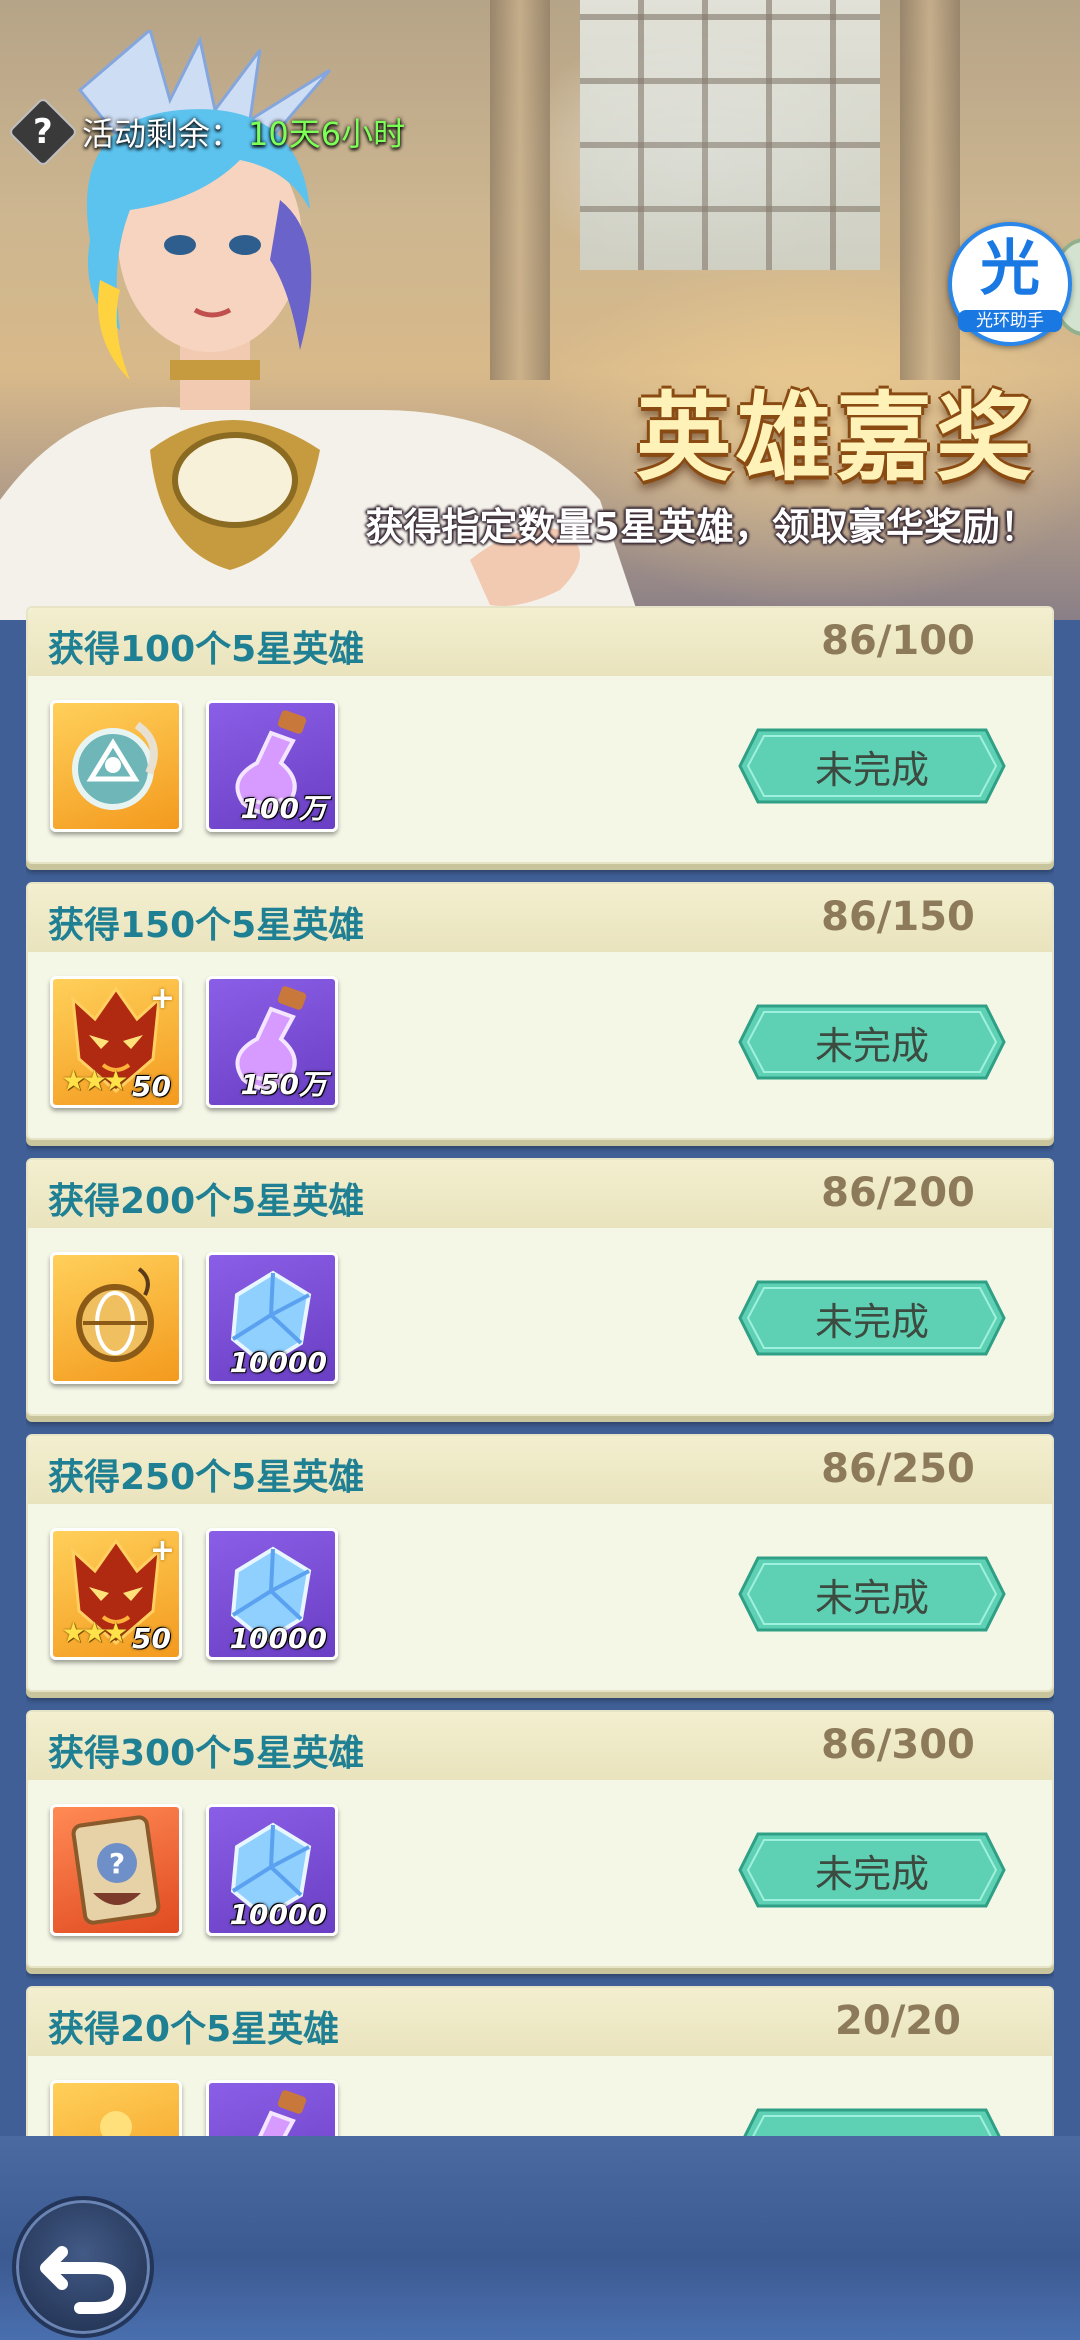  Describe the element at coordinates (540, 735) in the screenshot. I see `task-card: 获得100个5星英雄 86/100 100万 未完成` at that location.